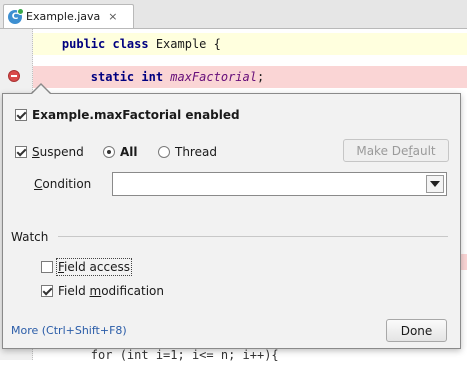 Image resolution: width=467 pixels, height=366 pixels. Describe the element at coordinates (41, 90) in the screenshot. I see `popup-pointer-fill` at that location.